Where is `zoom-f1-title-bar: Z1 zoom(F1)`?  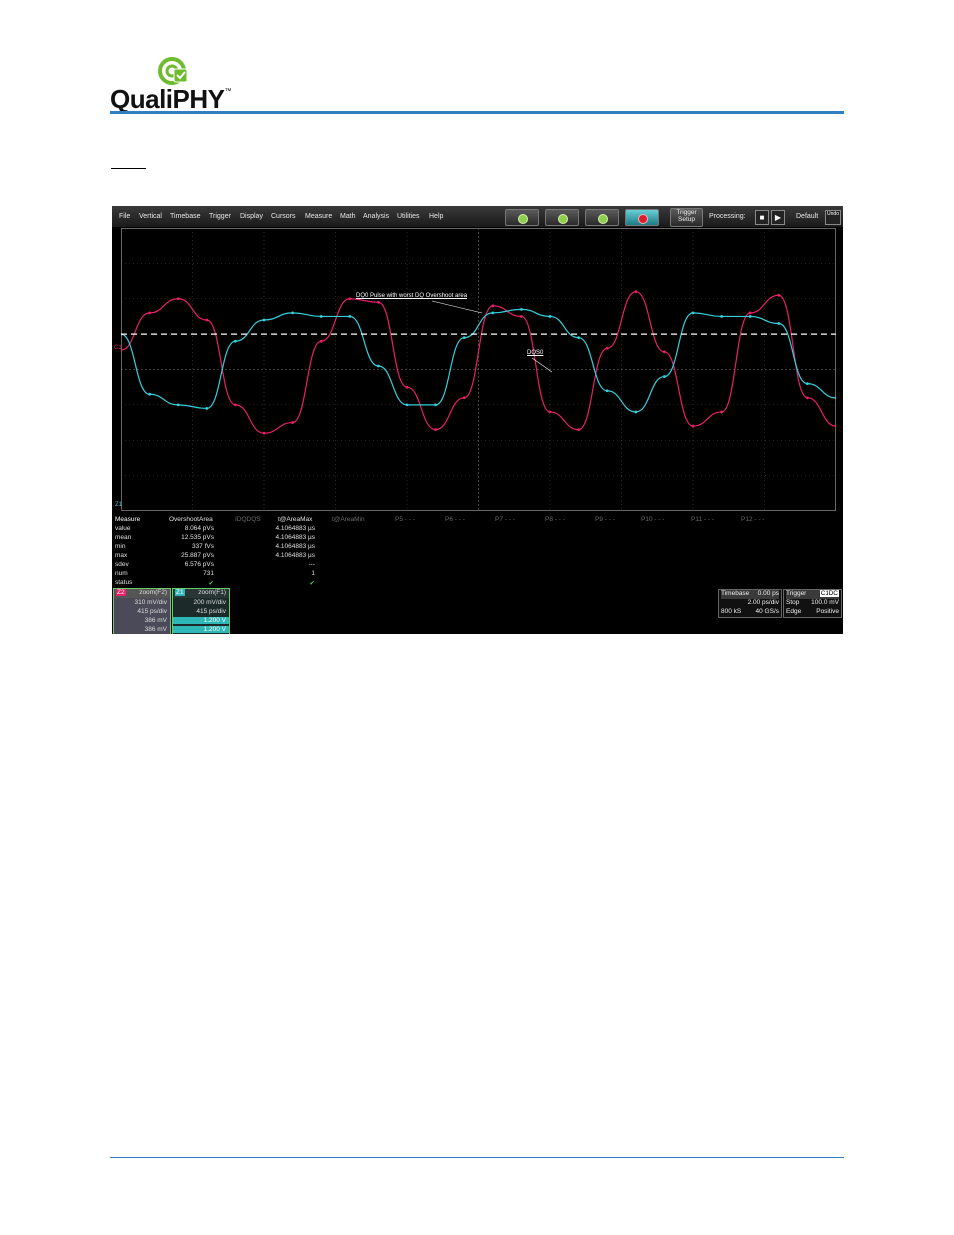
zoom-f1-title-bar: Z1 zoom(F1) is located at coordinates (201, 593).